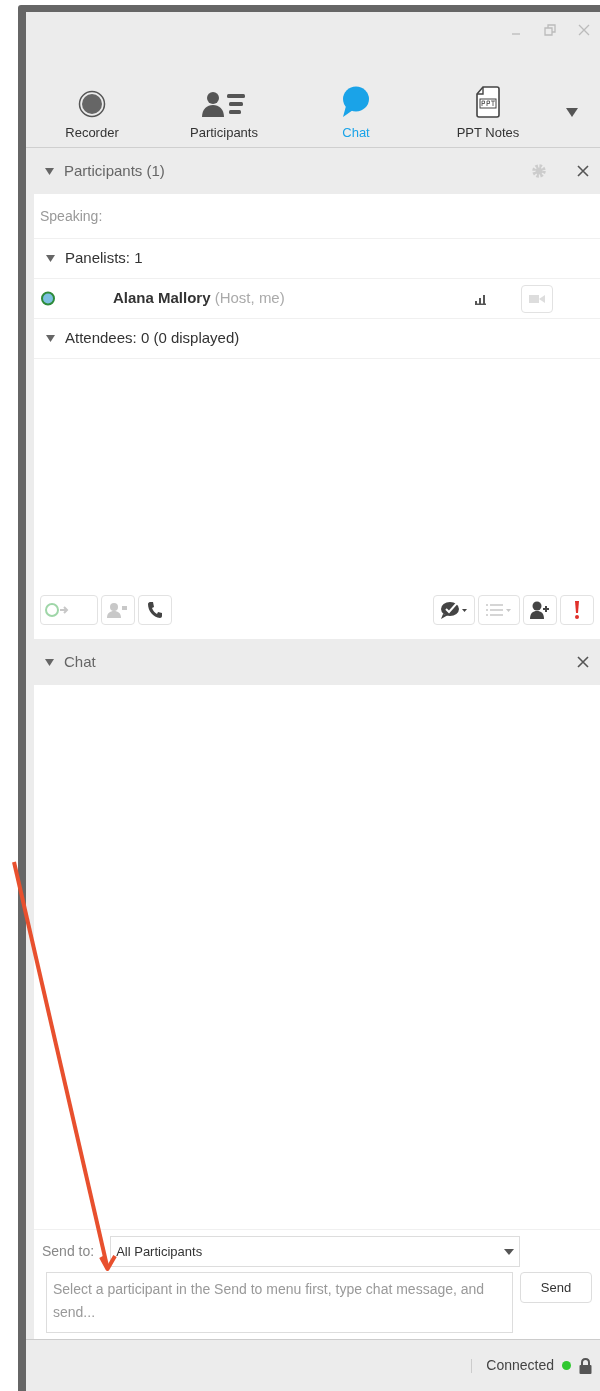 The height and width of the screenshot is (1391, 600). What do you see at coordinates (481, 298) in the screenshot?
I see `signal-bars-icon` at bounding box center [481, 298].